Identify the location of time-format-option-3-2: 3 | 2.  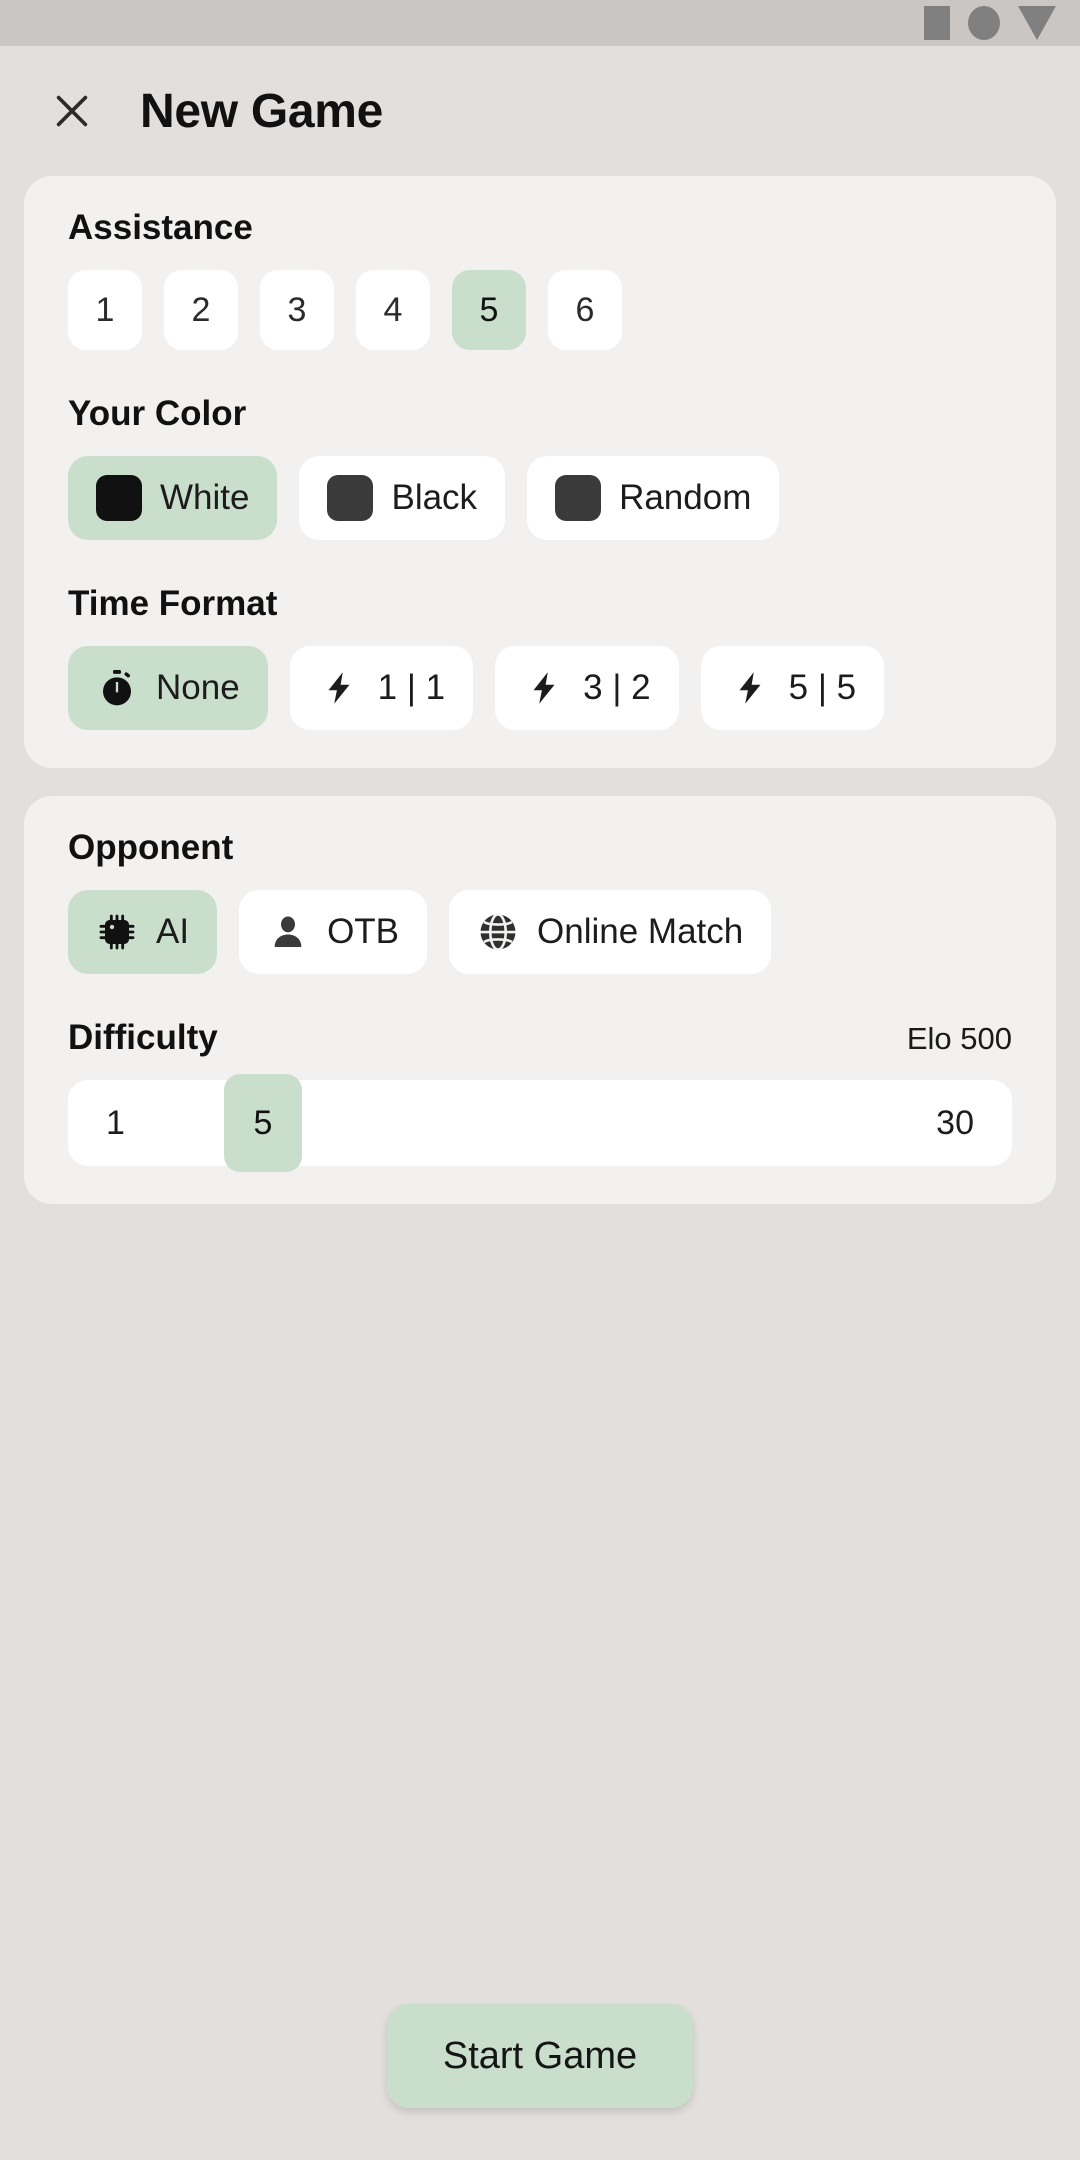
(587, 688).